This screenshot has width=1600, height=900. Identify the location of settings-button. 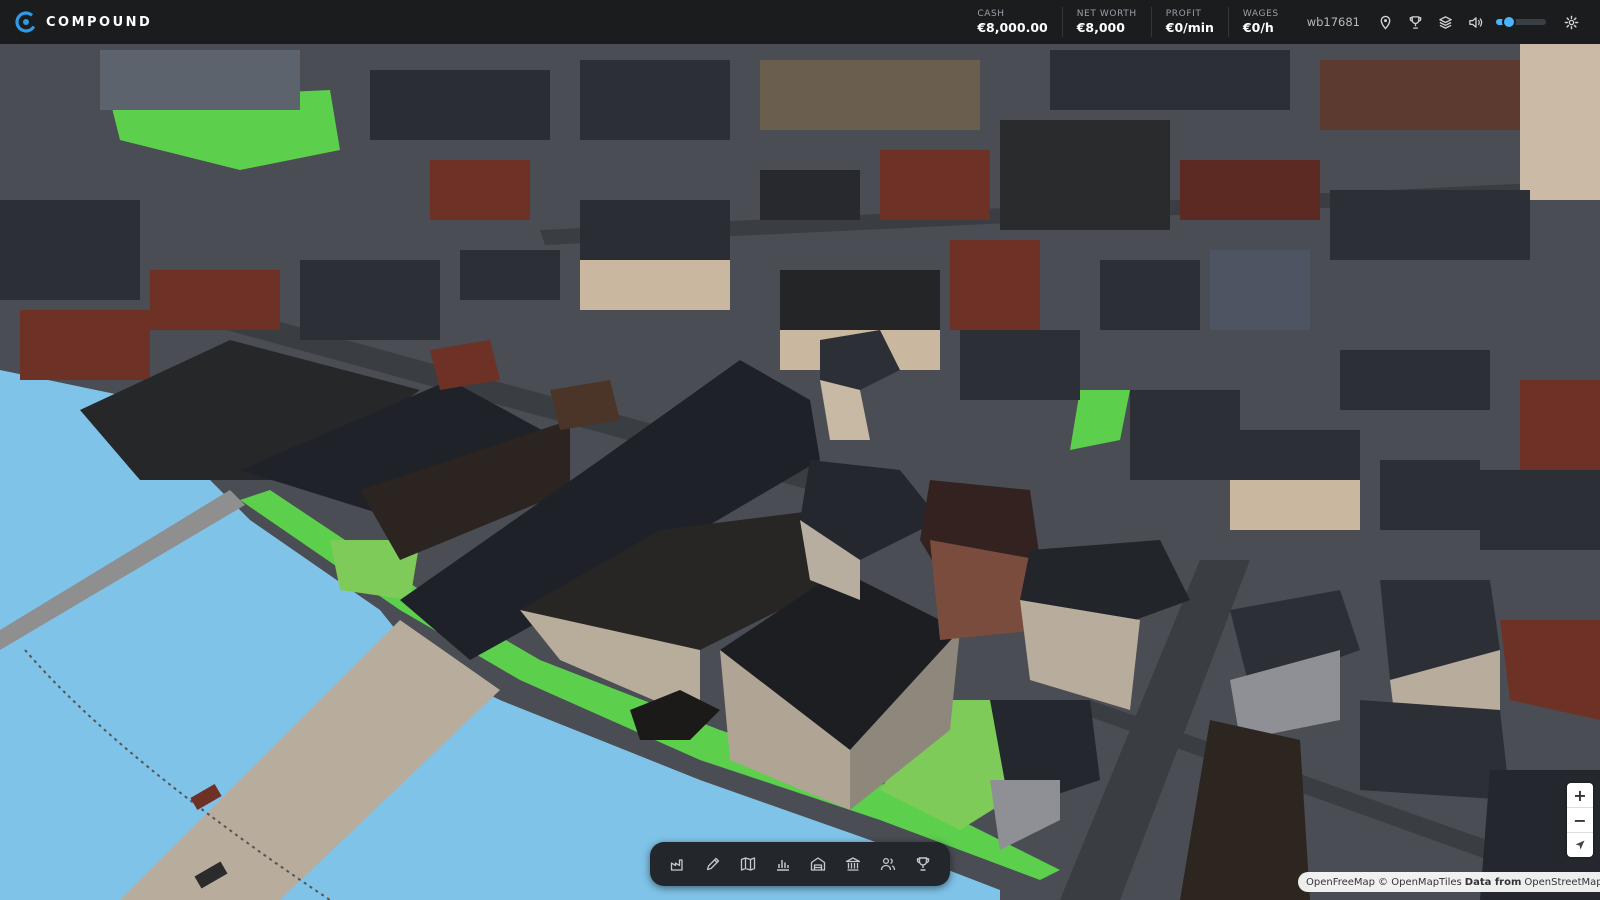
(1571, 22).